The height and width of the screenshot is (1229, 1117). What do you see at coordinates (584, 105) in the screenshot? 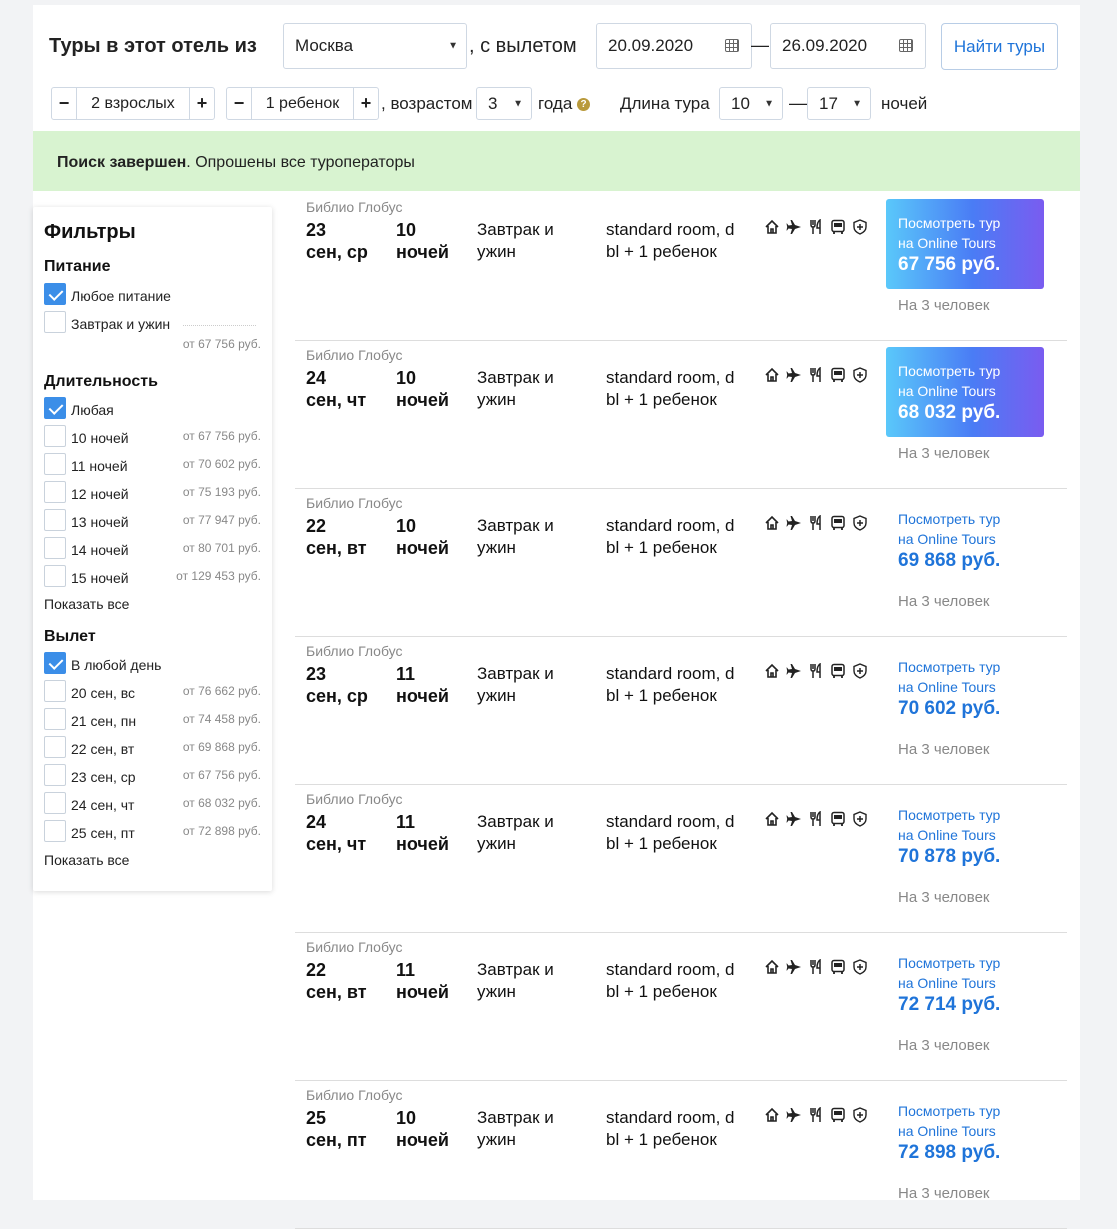
I see `help-icon: ?` at bounding box center [584, 105].